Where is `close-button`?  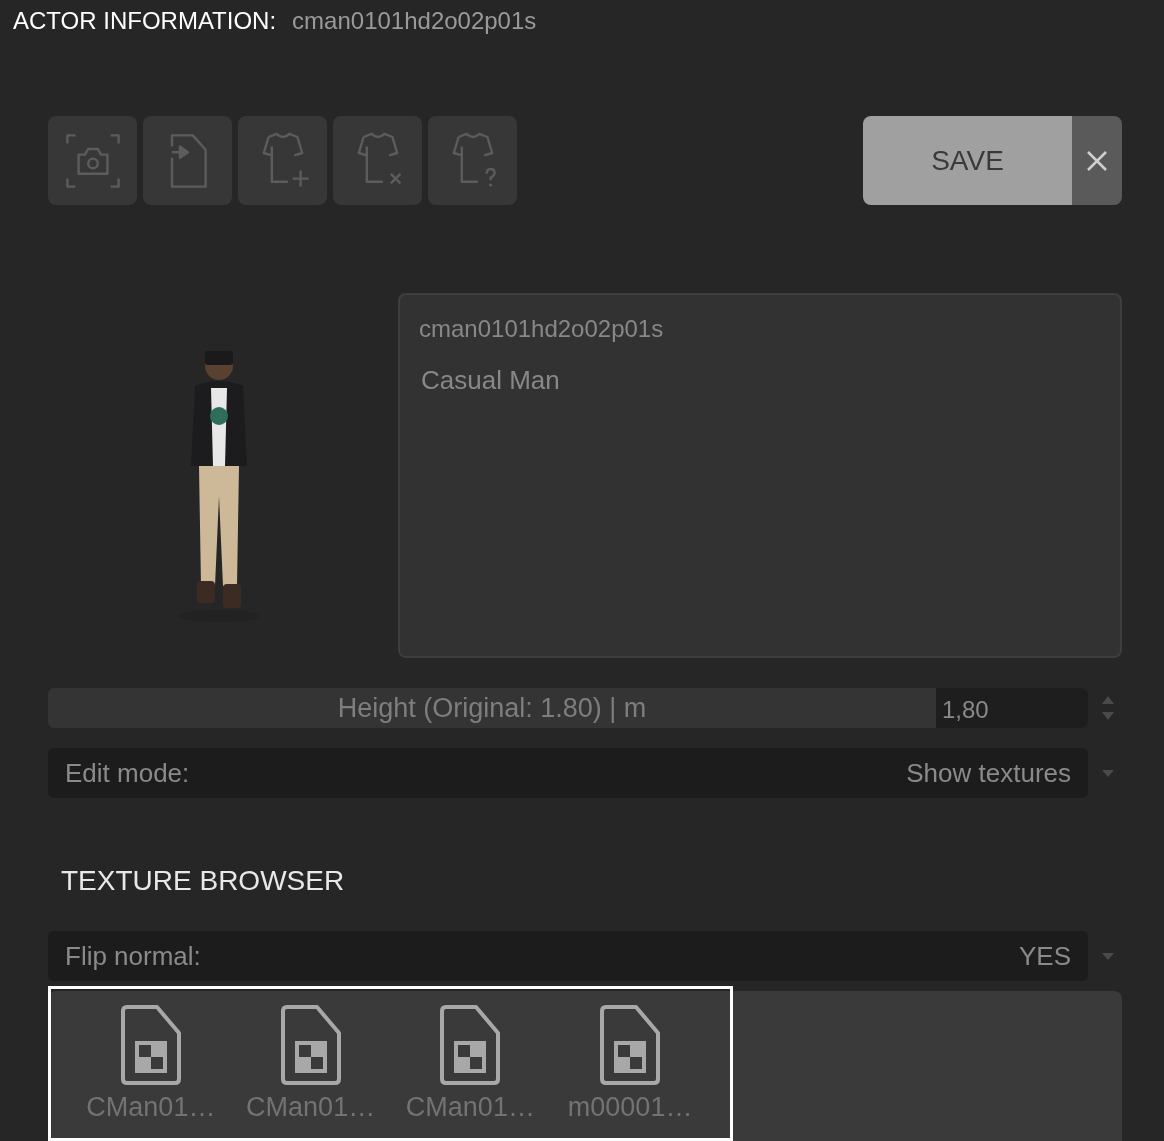 close-button is located at coordinates (1097, 160).